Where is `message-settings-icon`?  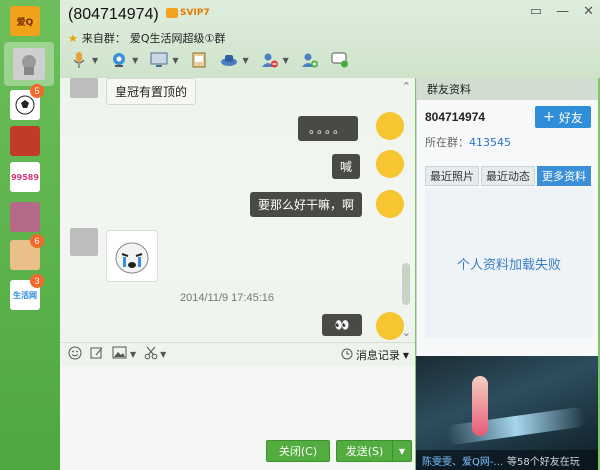
message-settings-icon is located at coordinates (340, 60).